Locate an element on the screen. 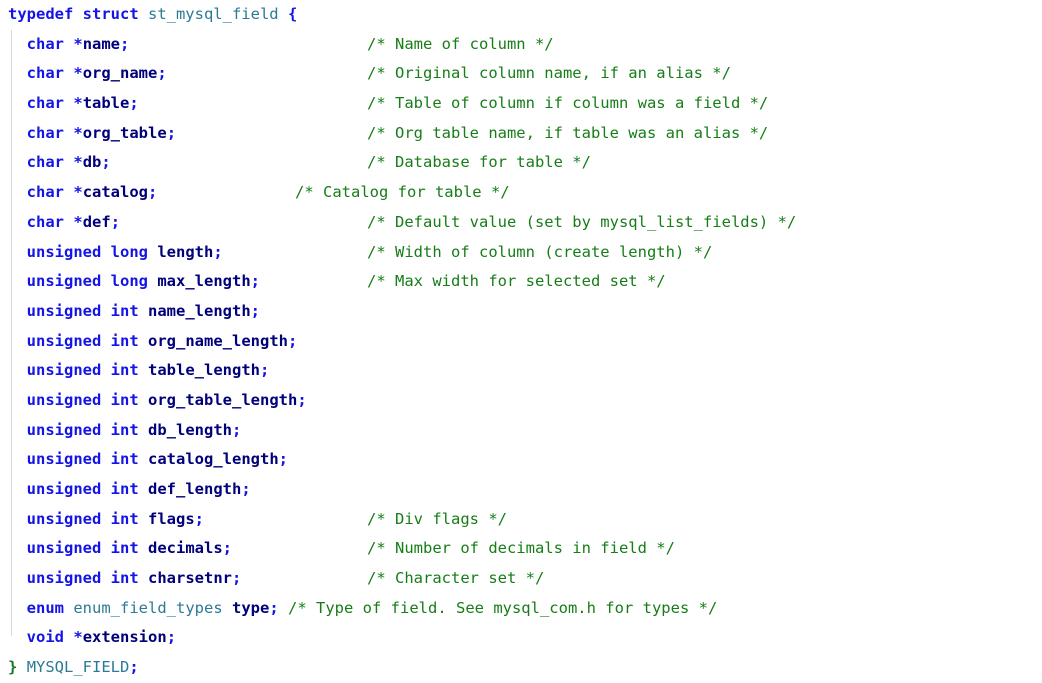 The width and height of the screenshot is (1042, 683). identifier-token: flags is located at coordinates (171, 518).